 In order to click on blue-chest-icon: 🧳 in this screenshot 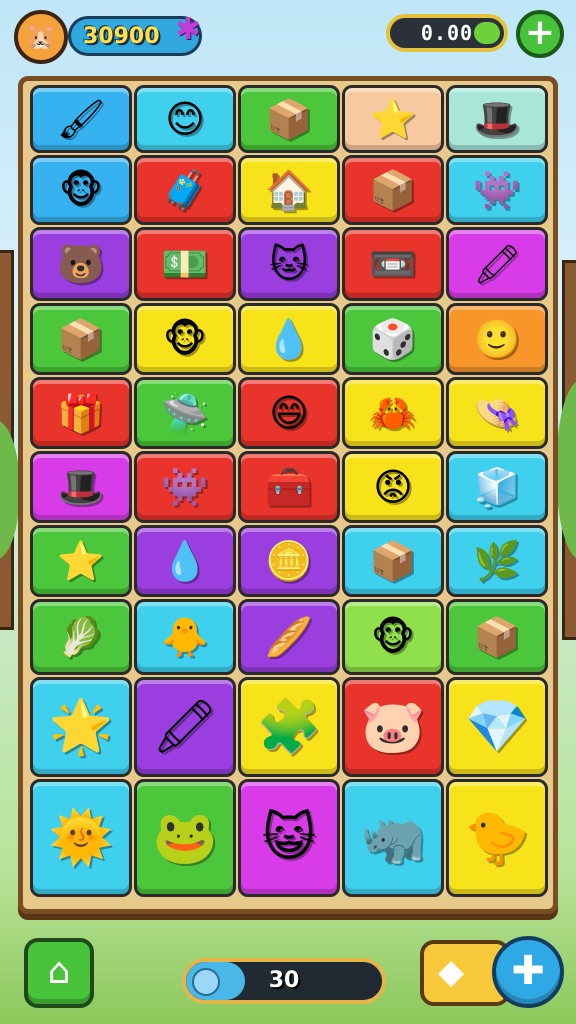, I will do `click(185, 190)`.